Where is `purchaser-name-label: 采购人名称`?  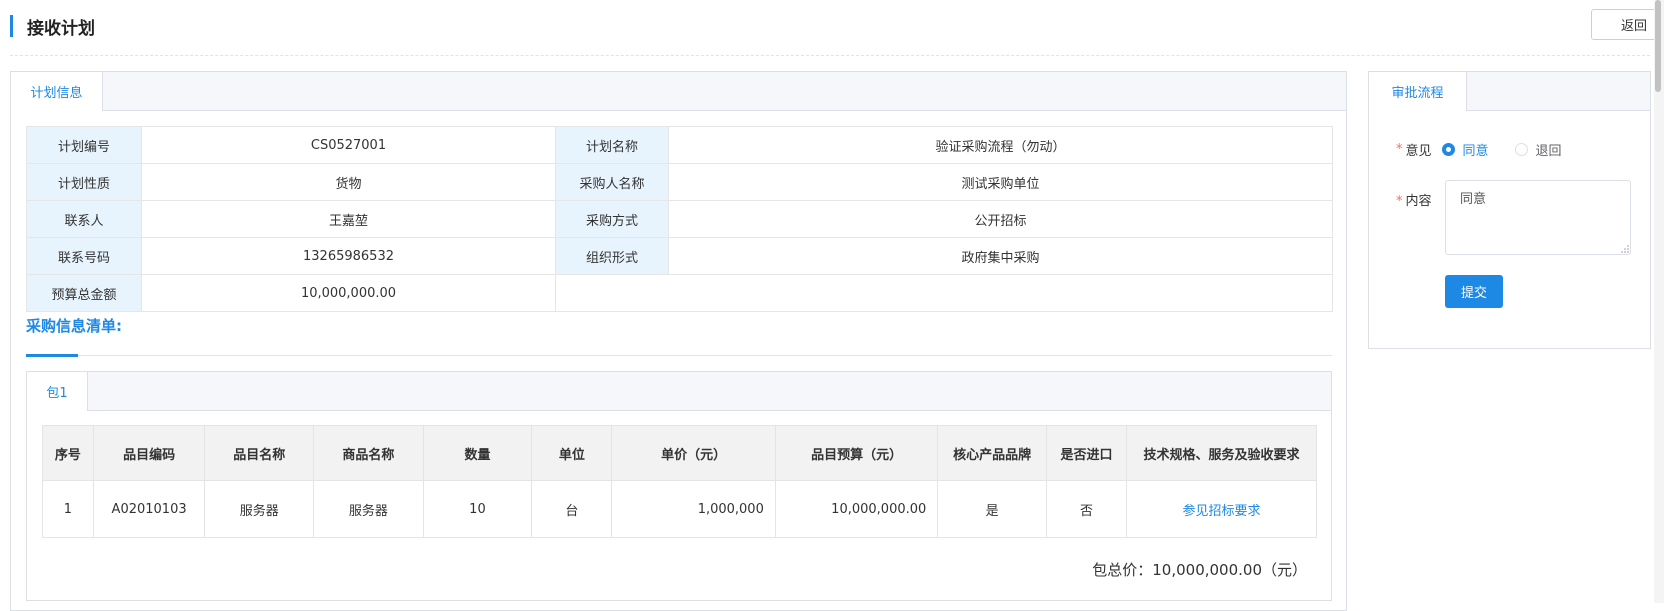
purchaser-name-label: 采购人名称 is located at coordinates (612, 182).